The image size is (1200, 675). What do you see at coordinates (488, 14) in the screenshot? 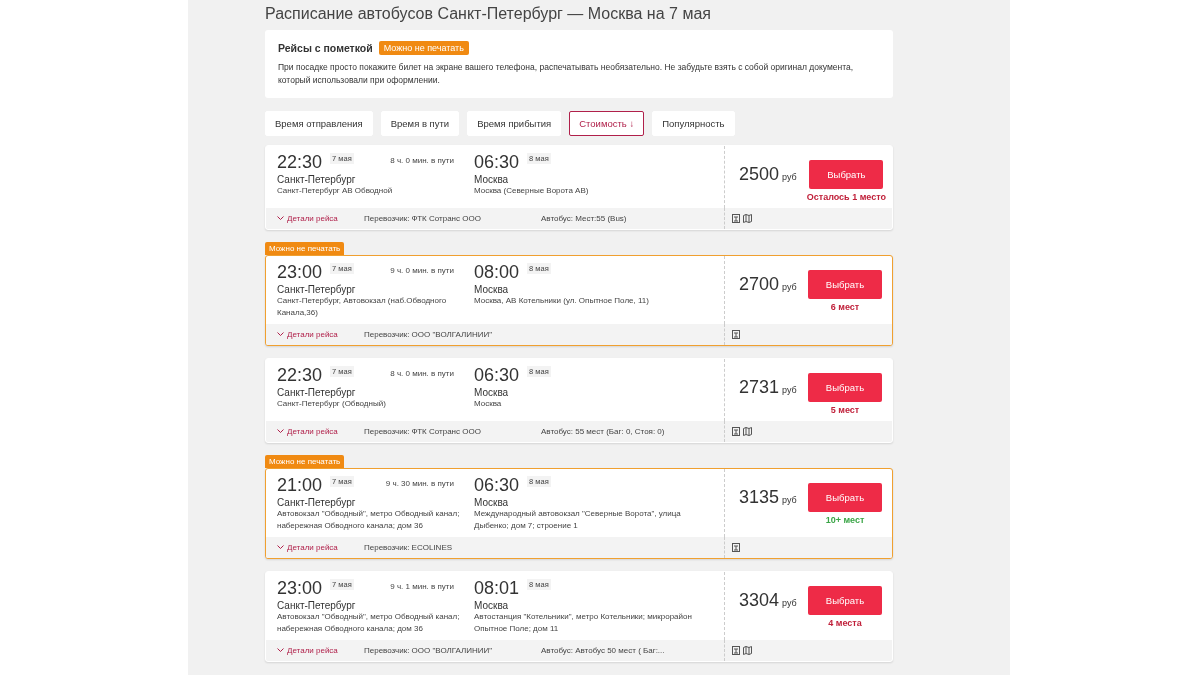
I see `page-title: Расписание автобусов Санкт-Петербург — Москва на 7 мая` at bounding box center [488, 14].